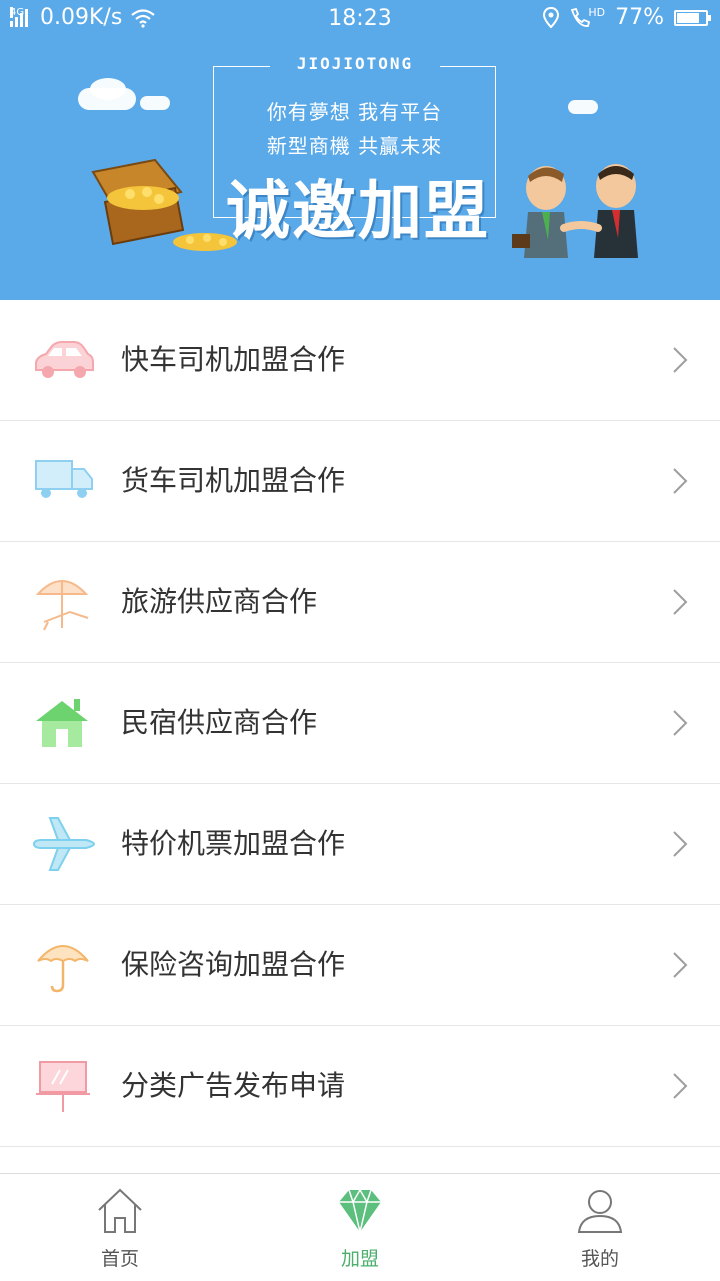  I want to click on tab-home: 首页, so click(120, 1227).